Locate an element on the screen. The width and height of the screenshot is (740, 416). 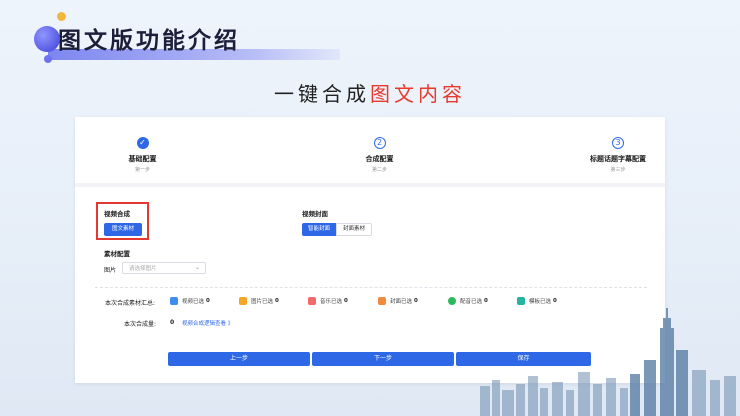
image-select: 请选择图片 ⌄ is located at coordinates (164, 268).